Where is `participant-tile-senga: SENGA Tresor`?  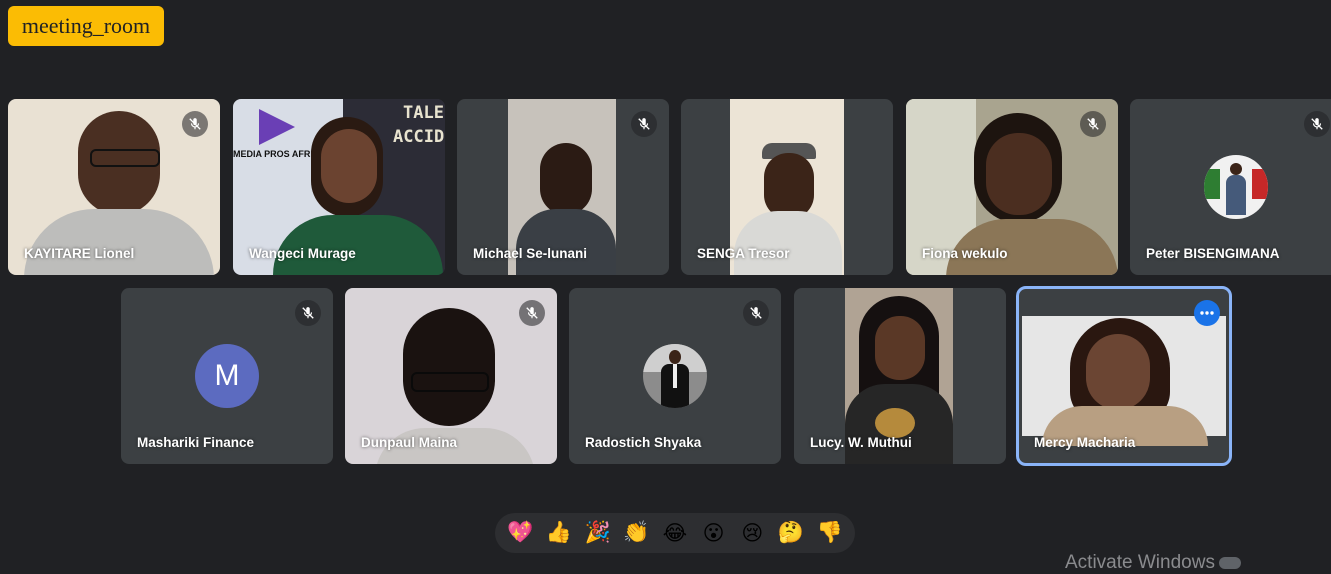
participant-tile-senga: SENGA Tresor is located at coordinates (787, 187).